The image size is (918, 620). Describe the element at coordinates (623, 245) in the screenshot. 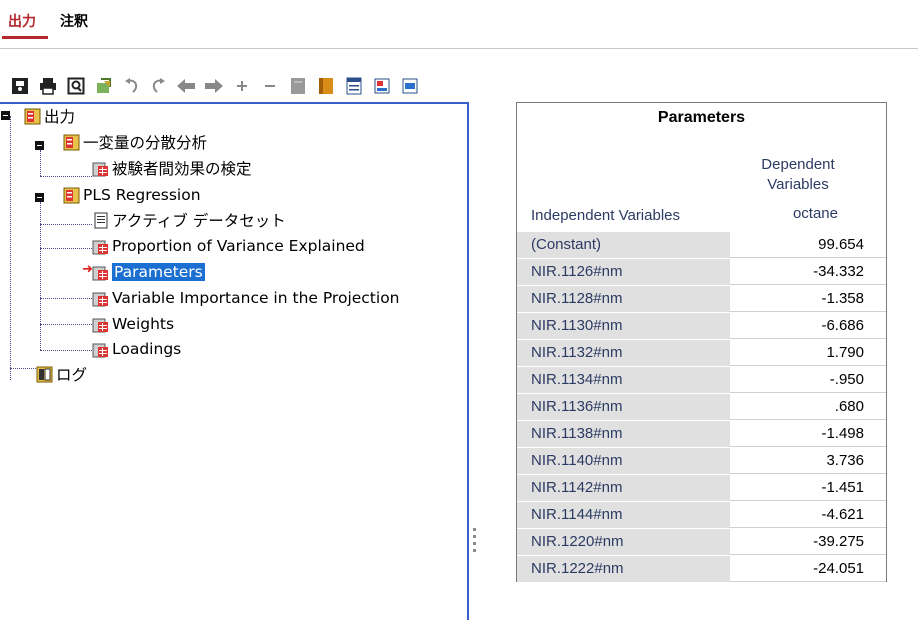

I see `row-label: (Constant)` at that location.